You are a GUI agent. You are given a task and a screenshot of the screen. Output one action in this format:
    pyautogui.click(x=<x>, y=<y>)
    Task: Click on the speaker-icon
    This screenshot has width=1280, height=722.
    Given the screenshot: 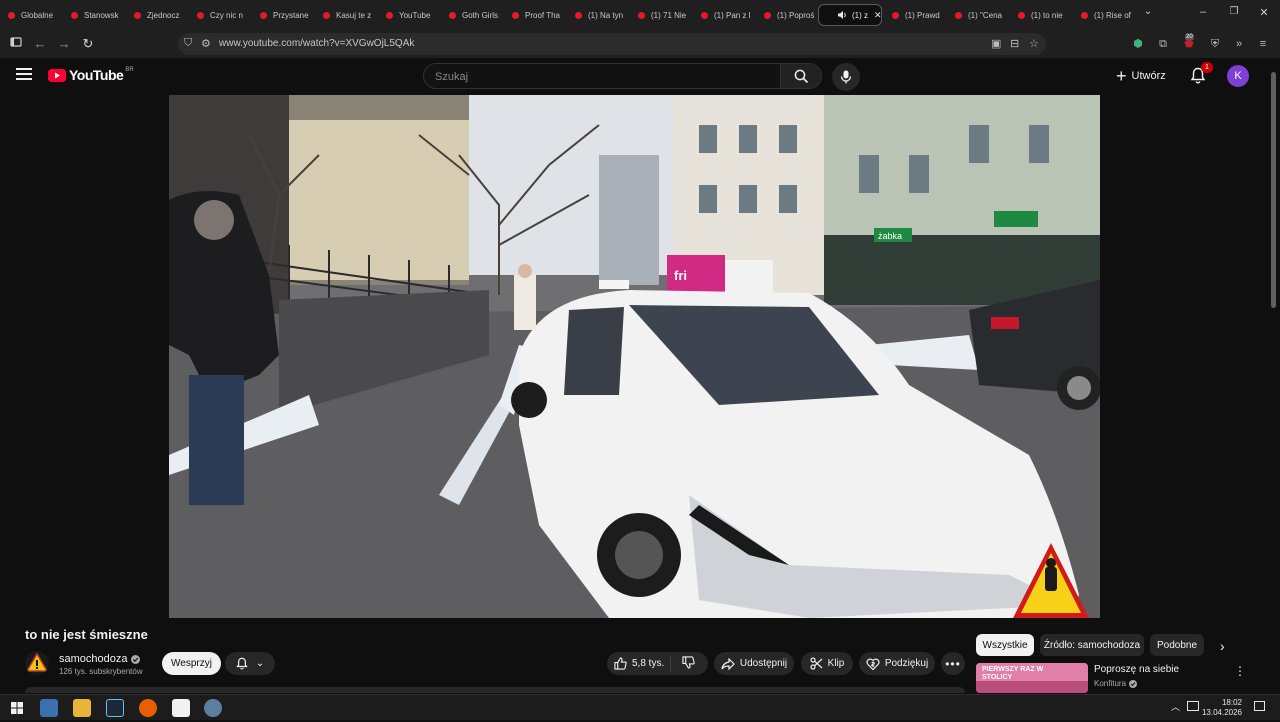 What is the action you would take?
    pyautogui.click(x=842, y=15)
    